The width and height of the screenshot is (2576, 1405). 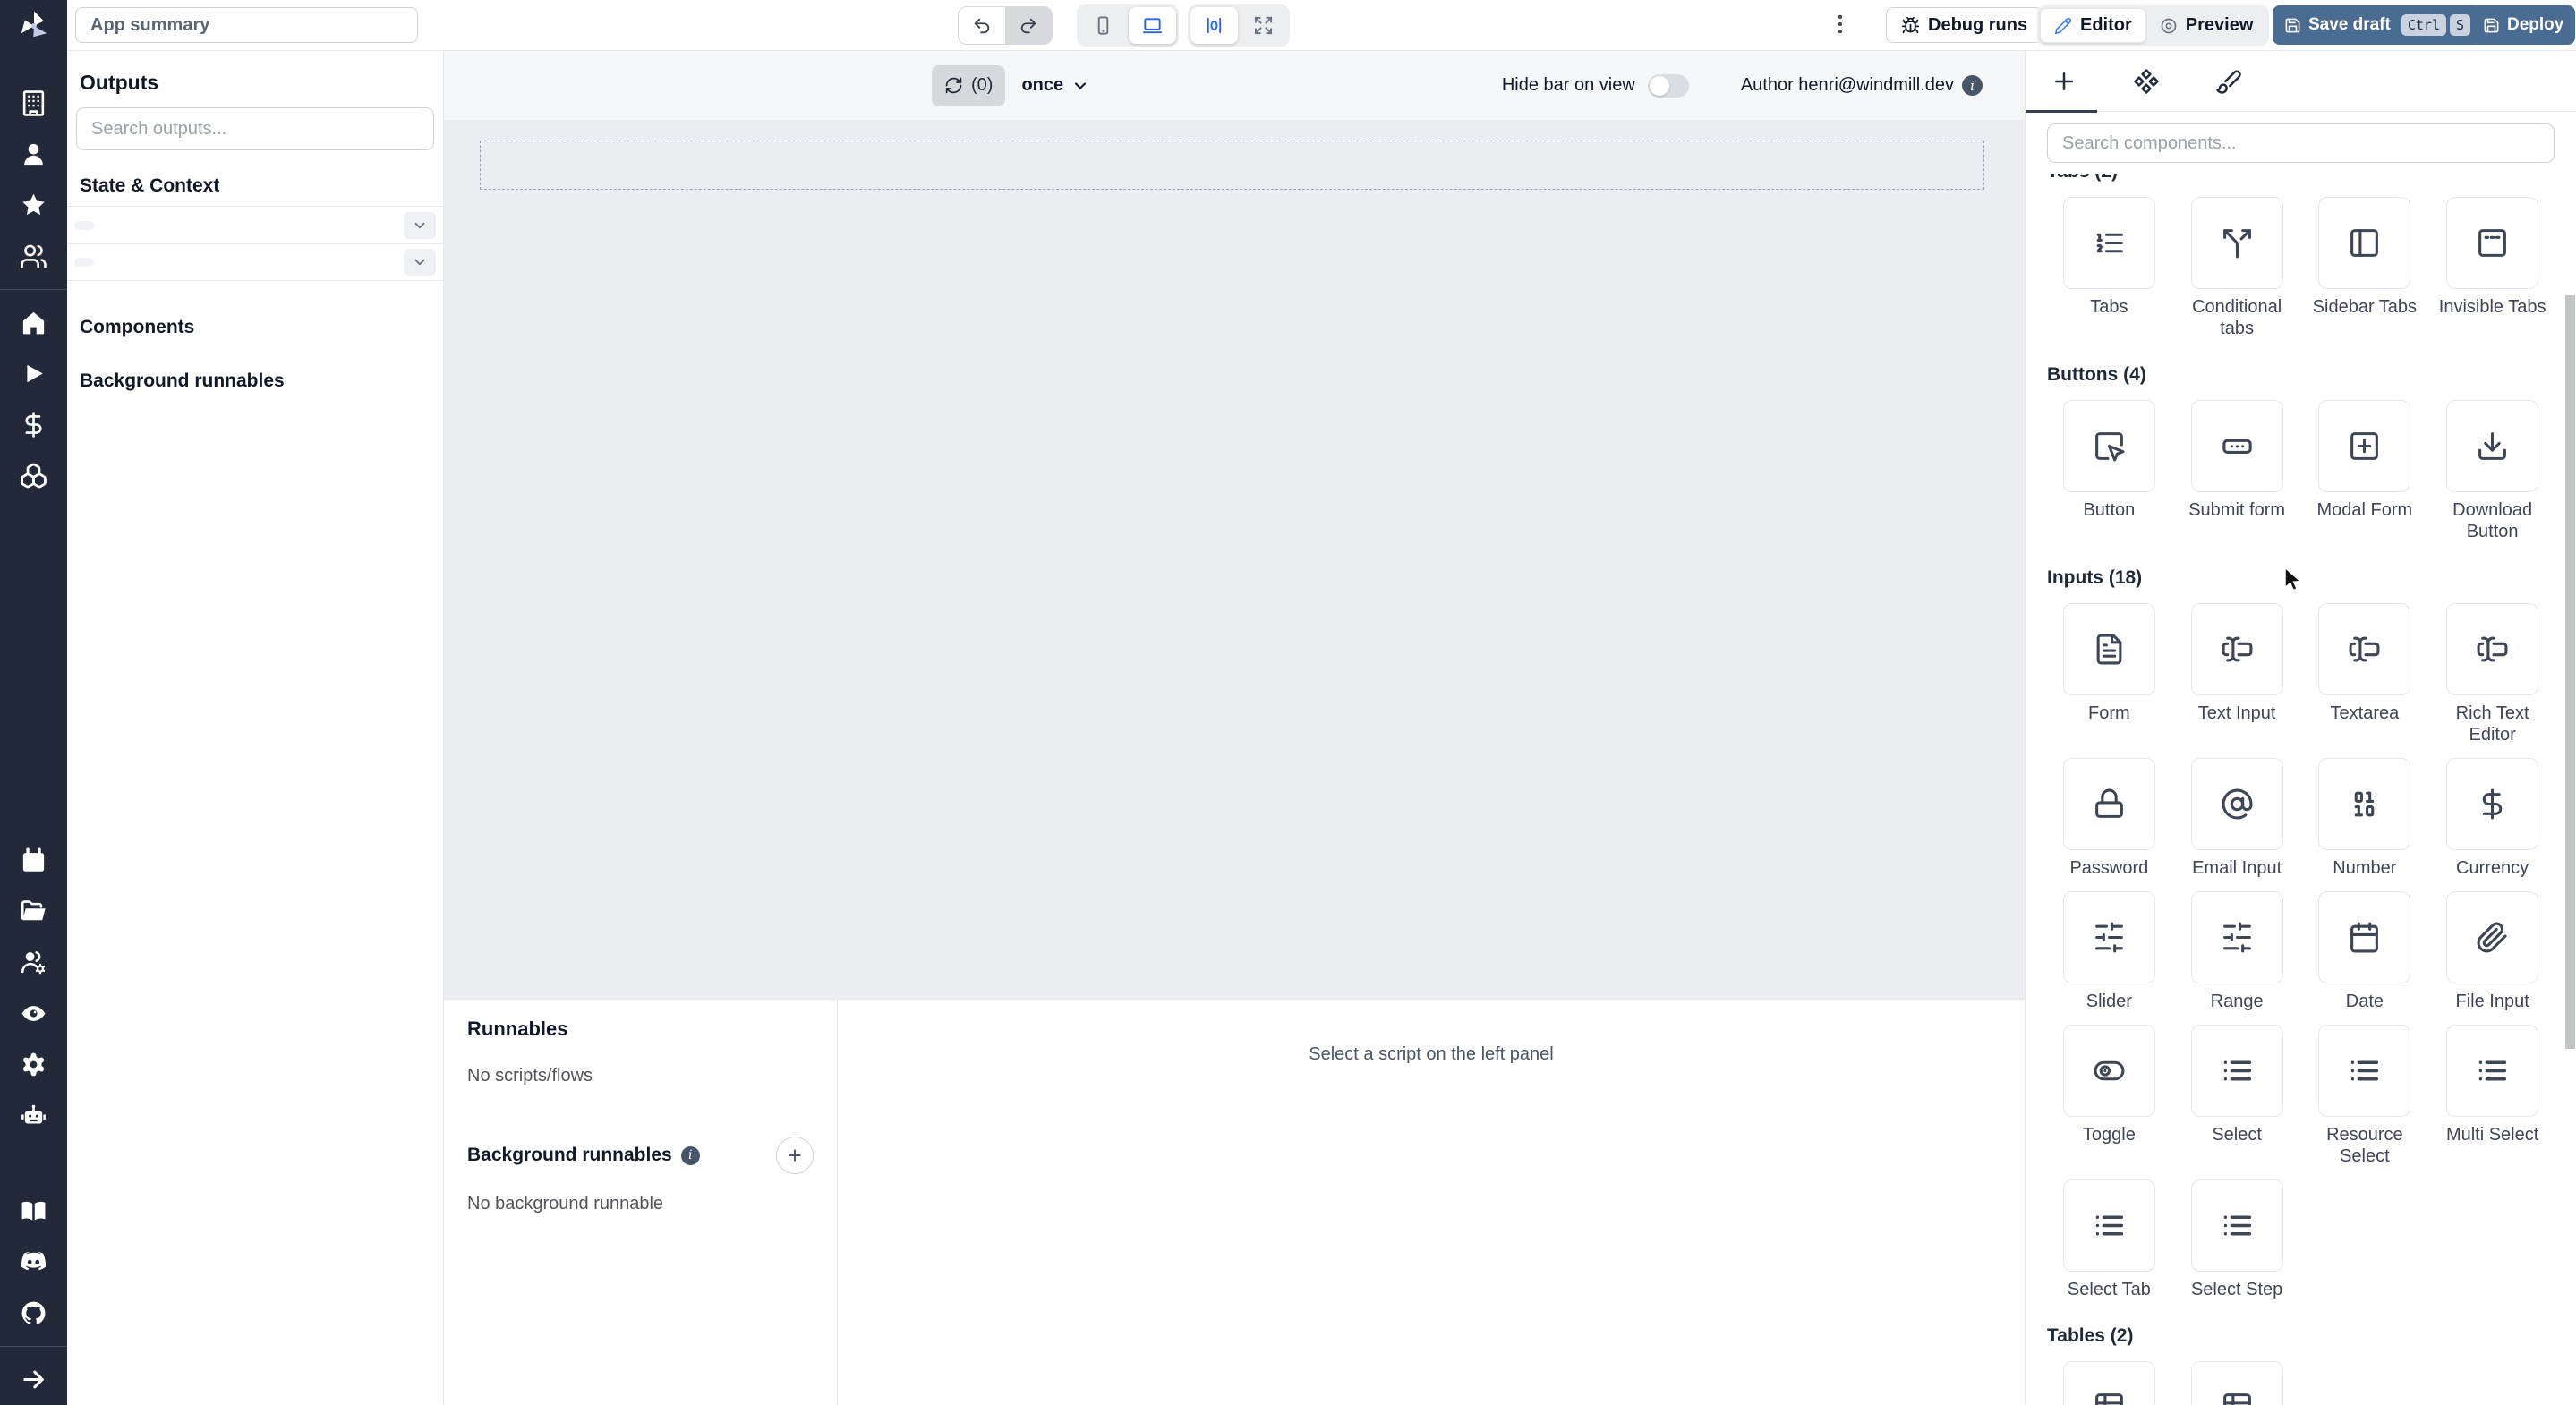 I want to click on square-plus-icon, so click(x=2364, y=446).